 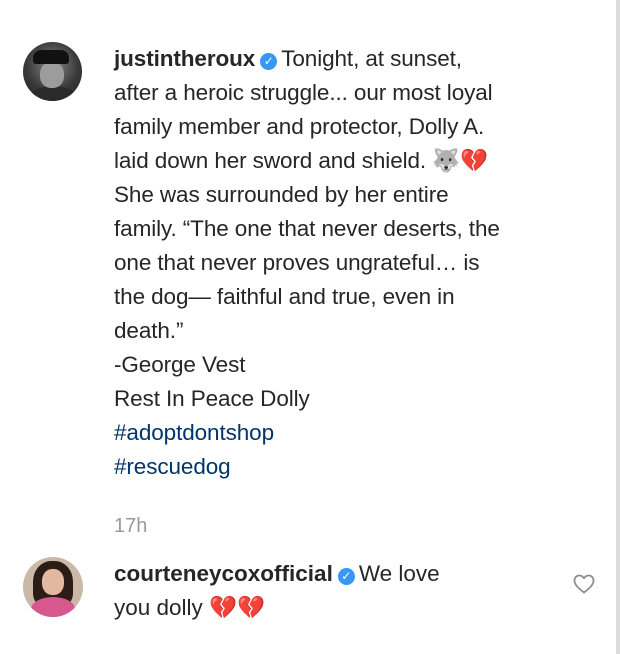 I want to click on comment-text: We love, so click(x=399, y=573).